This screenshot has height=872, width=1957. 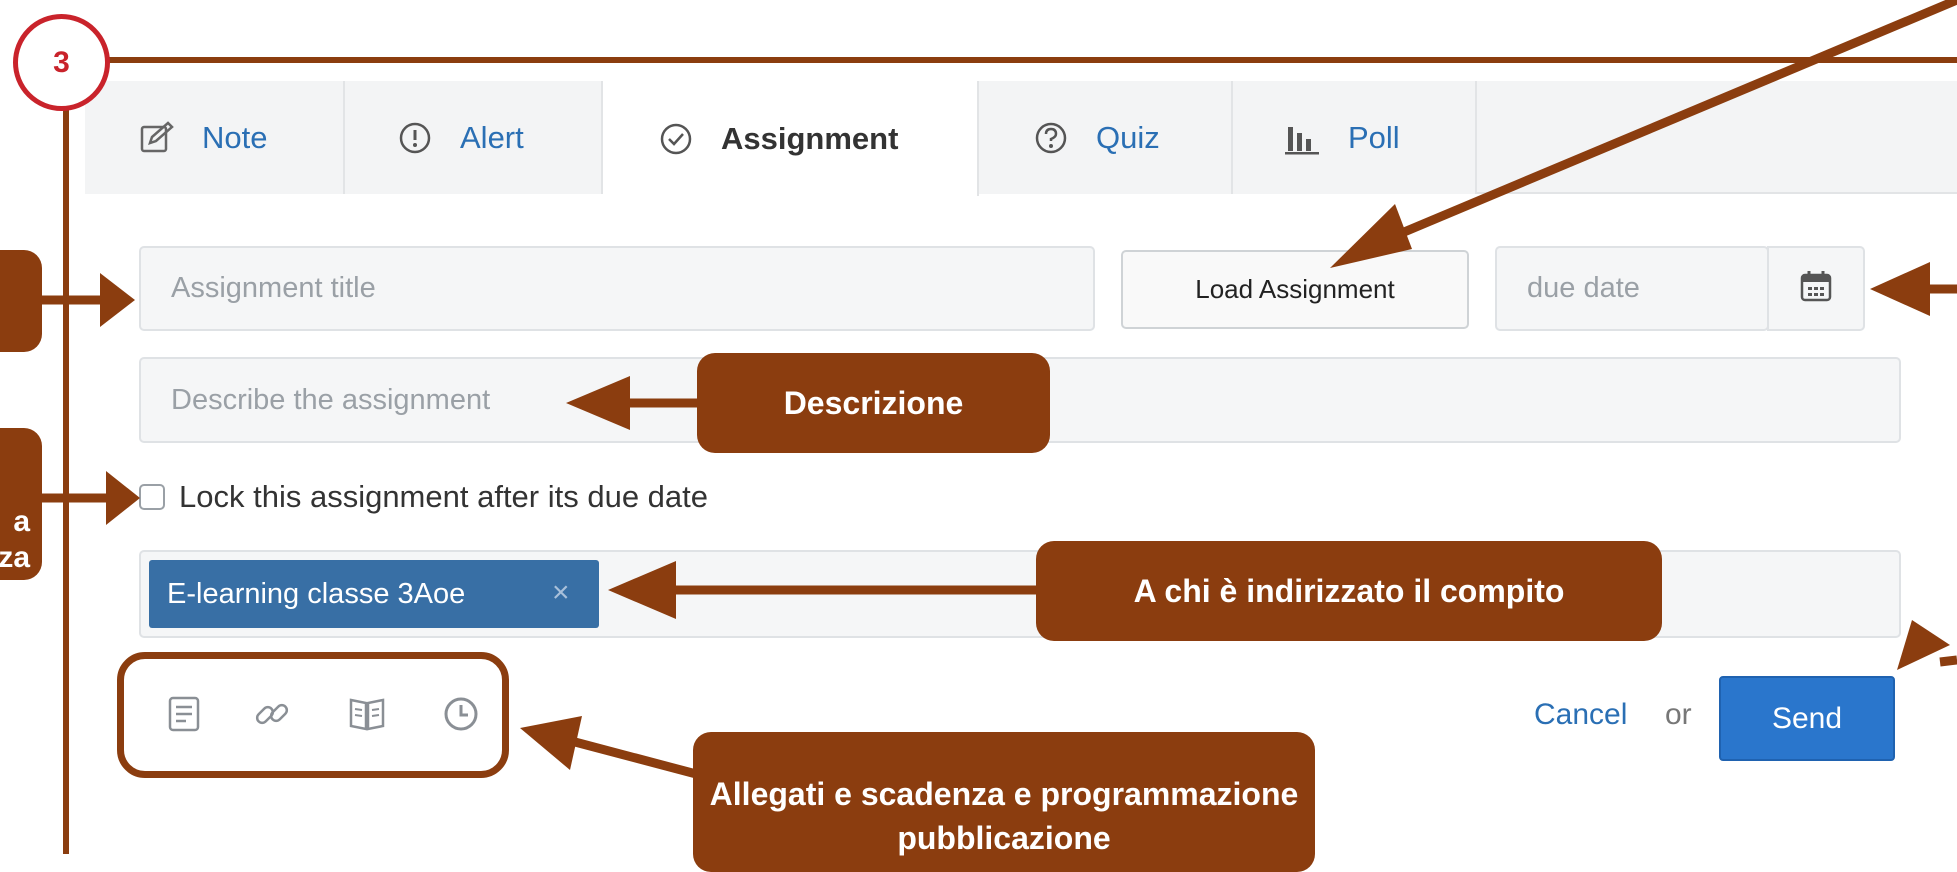 What do you see at coordinates (1303, 138) in the screenshot?
I see `bar-chart-icon` at bounding box center [1303, 138].